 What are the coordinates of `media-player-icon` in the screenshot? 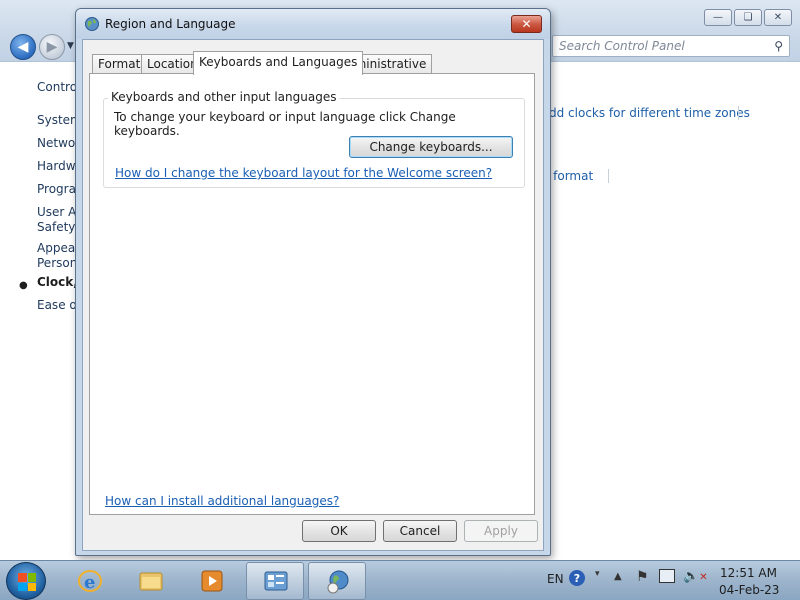 It's located at (212, 581).